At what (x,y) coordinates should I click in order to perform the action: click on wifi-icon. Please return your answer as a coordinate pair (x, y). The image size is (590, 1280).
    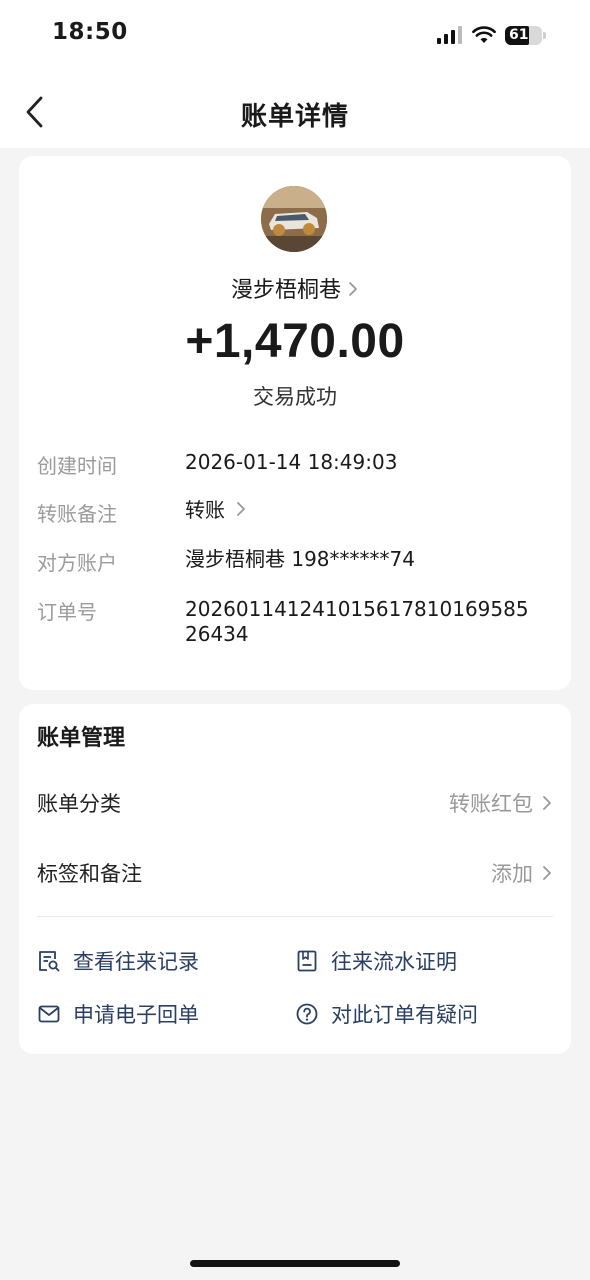
    Looking at the image, I should click on (484, 34).